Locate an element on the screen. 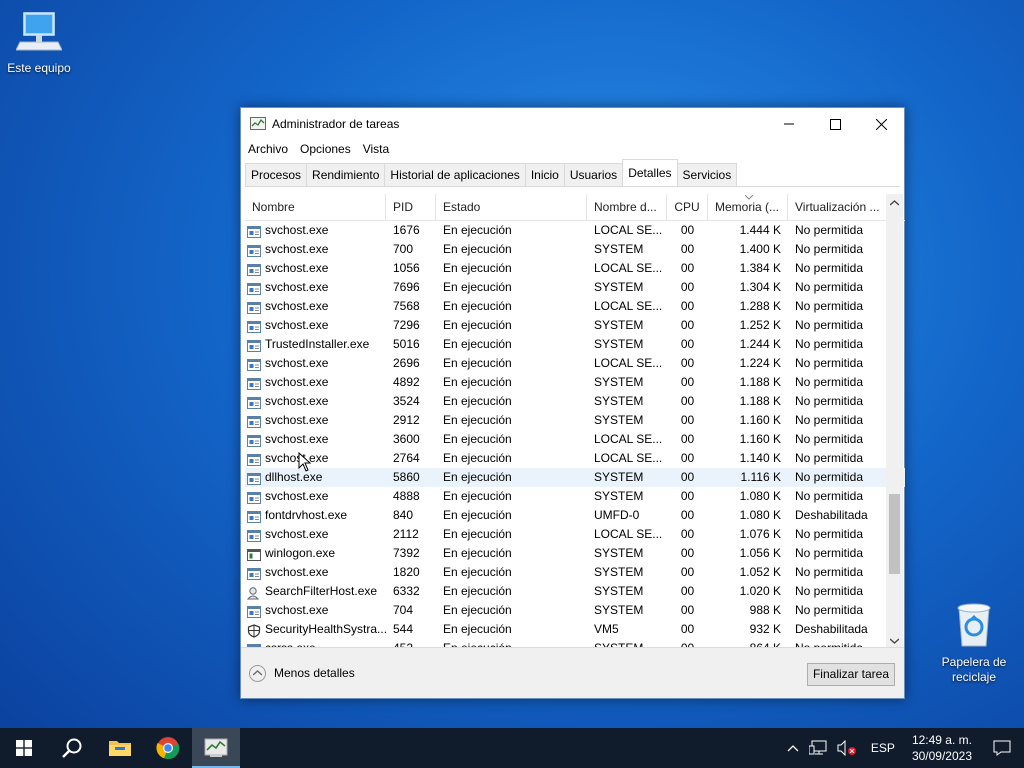 The width and height of the screenshot is (1024, 768). process-memory: 1.140 K is located at coordinates (760, 458).